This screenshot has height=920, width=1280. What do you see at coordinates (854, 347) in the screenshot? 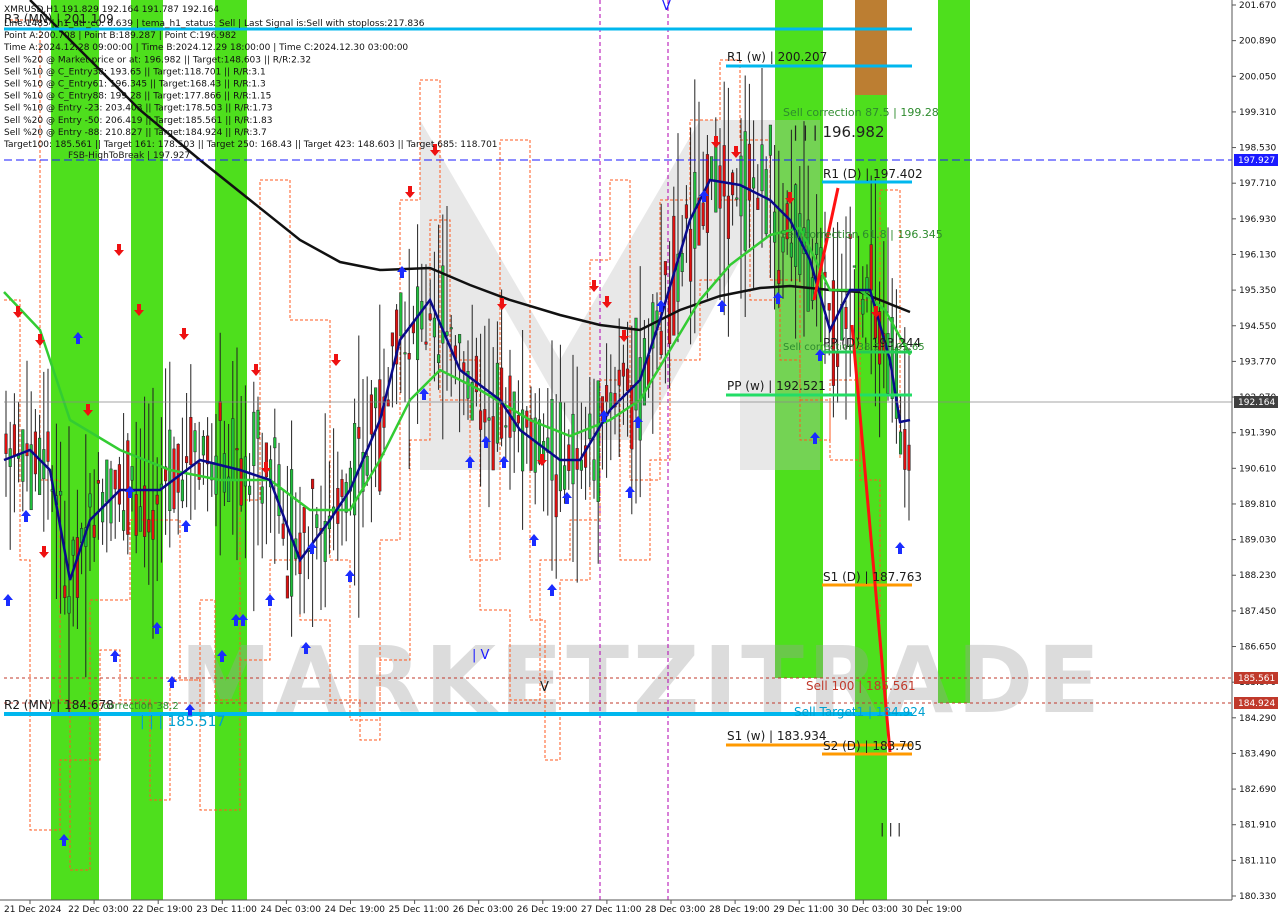
I see `level-label: Sell correction 38.2 | 193.65` at bounding box center [854, 347].